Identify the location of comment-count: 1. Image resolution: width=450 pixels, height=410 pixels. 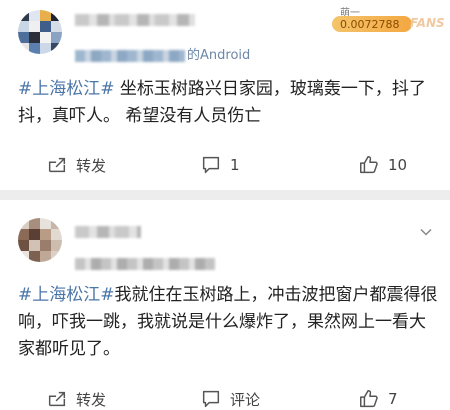
(235, 165).